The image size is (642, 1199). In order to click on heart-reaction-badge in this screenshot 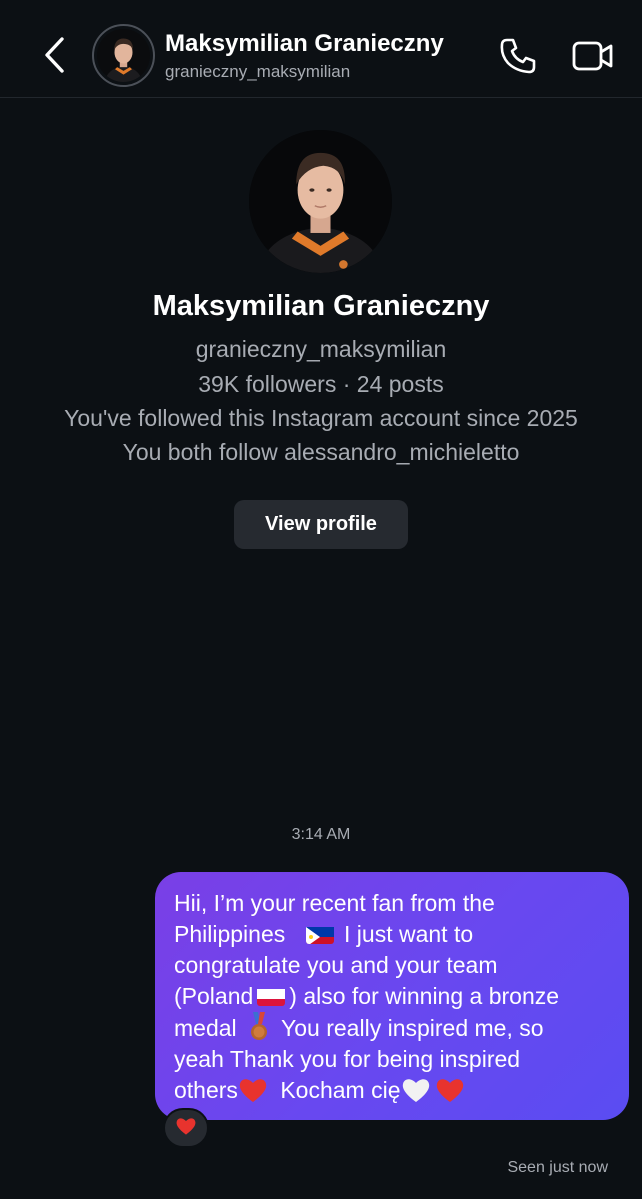, I will do `click(186, 1128)`.